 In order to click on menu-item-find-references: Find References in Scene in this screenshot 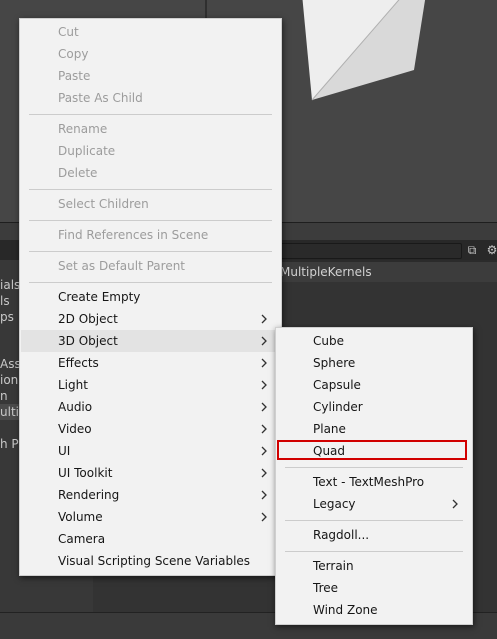, I will do `click(150, 235)`.